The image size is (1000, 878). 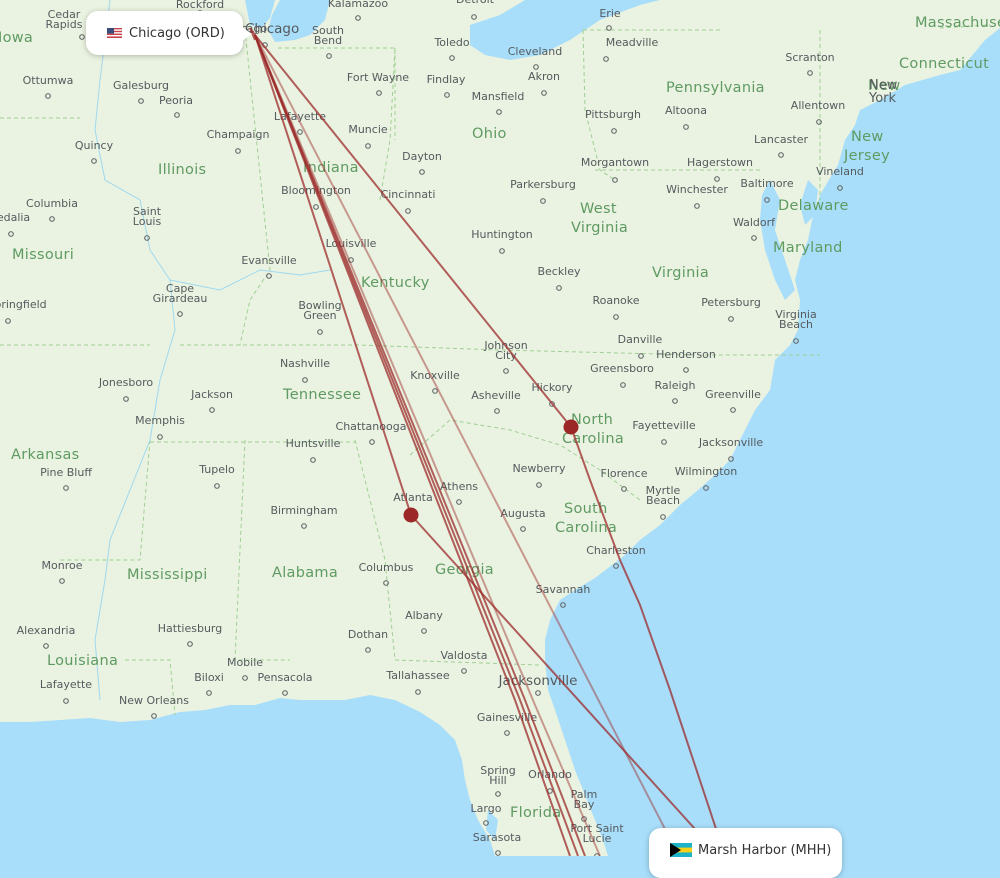 What do you see at coordinates (371, 426) in the screenshot?
I see `city-label: Chattanooga` at bounding box center [371, 426].